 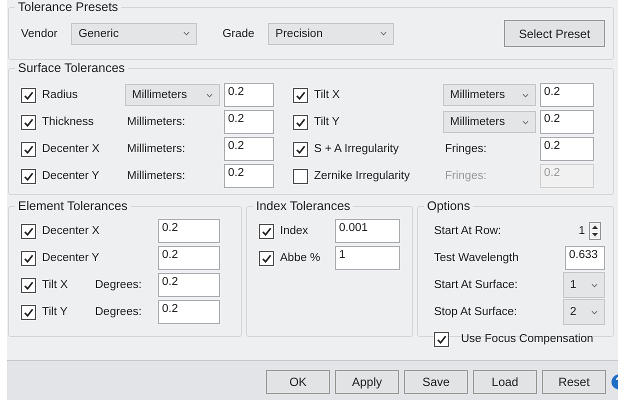 I want to click on checkbox-label: Radius, so click(x=60, y=95).